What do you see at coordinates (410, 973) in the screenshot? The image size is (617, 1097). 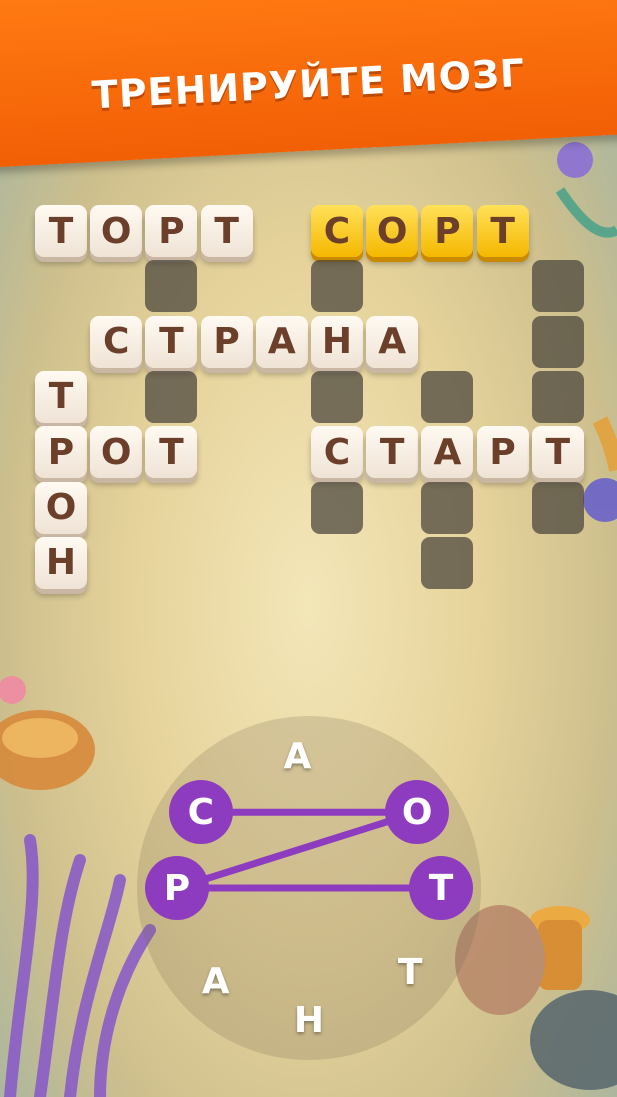 I see `wheel-letter: Т` at bounding box center [410, 973].